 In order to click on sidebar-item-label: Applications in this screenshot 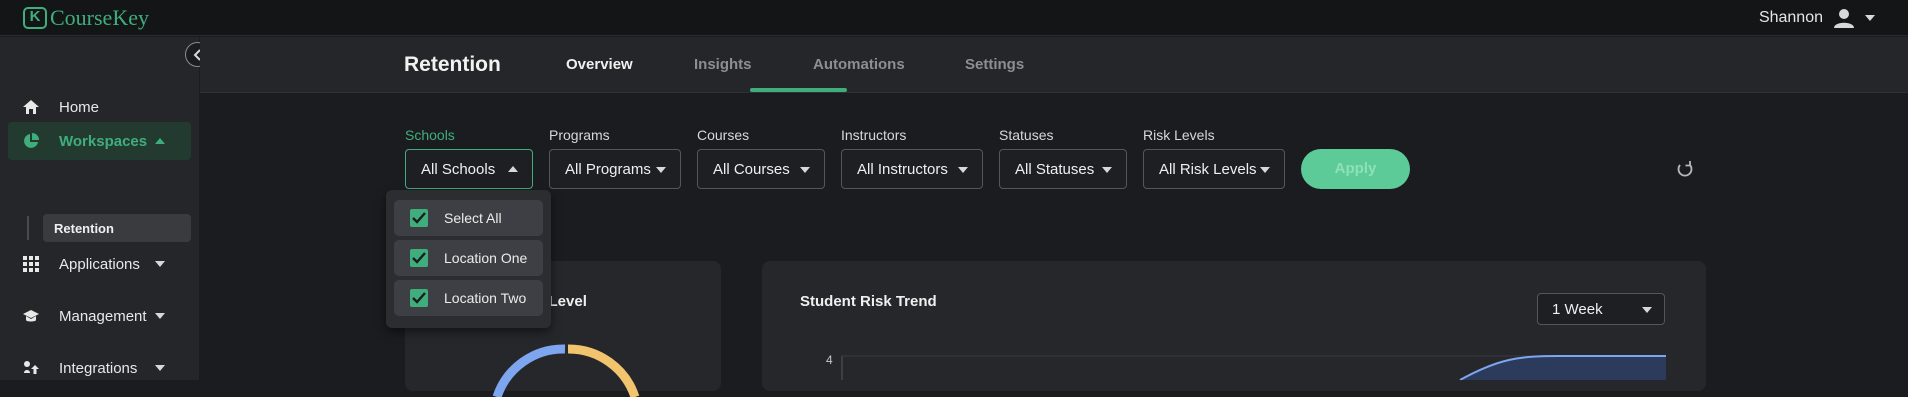, I will do `click(99, 264)`.